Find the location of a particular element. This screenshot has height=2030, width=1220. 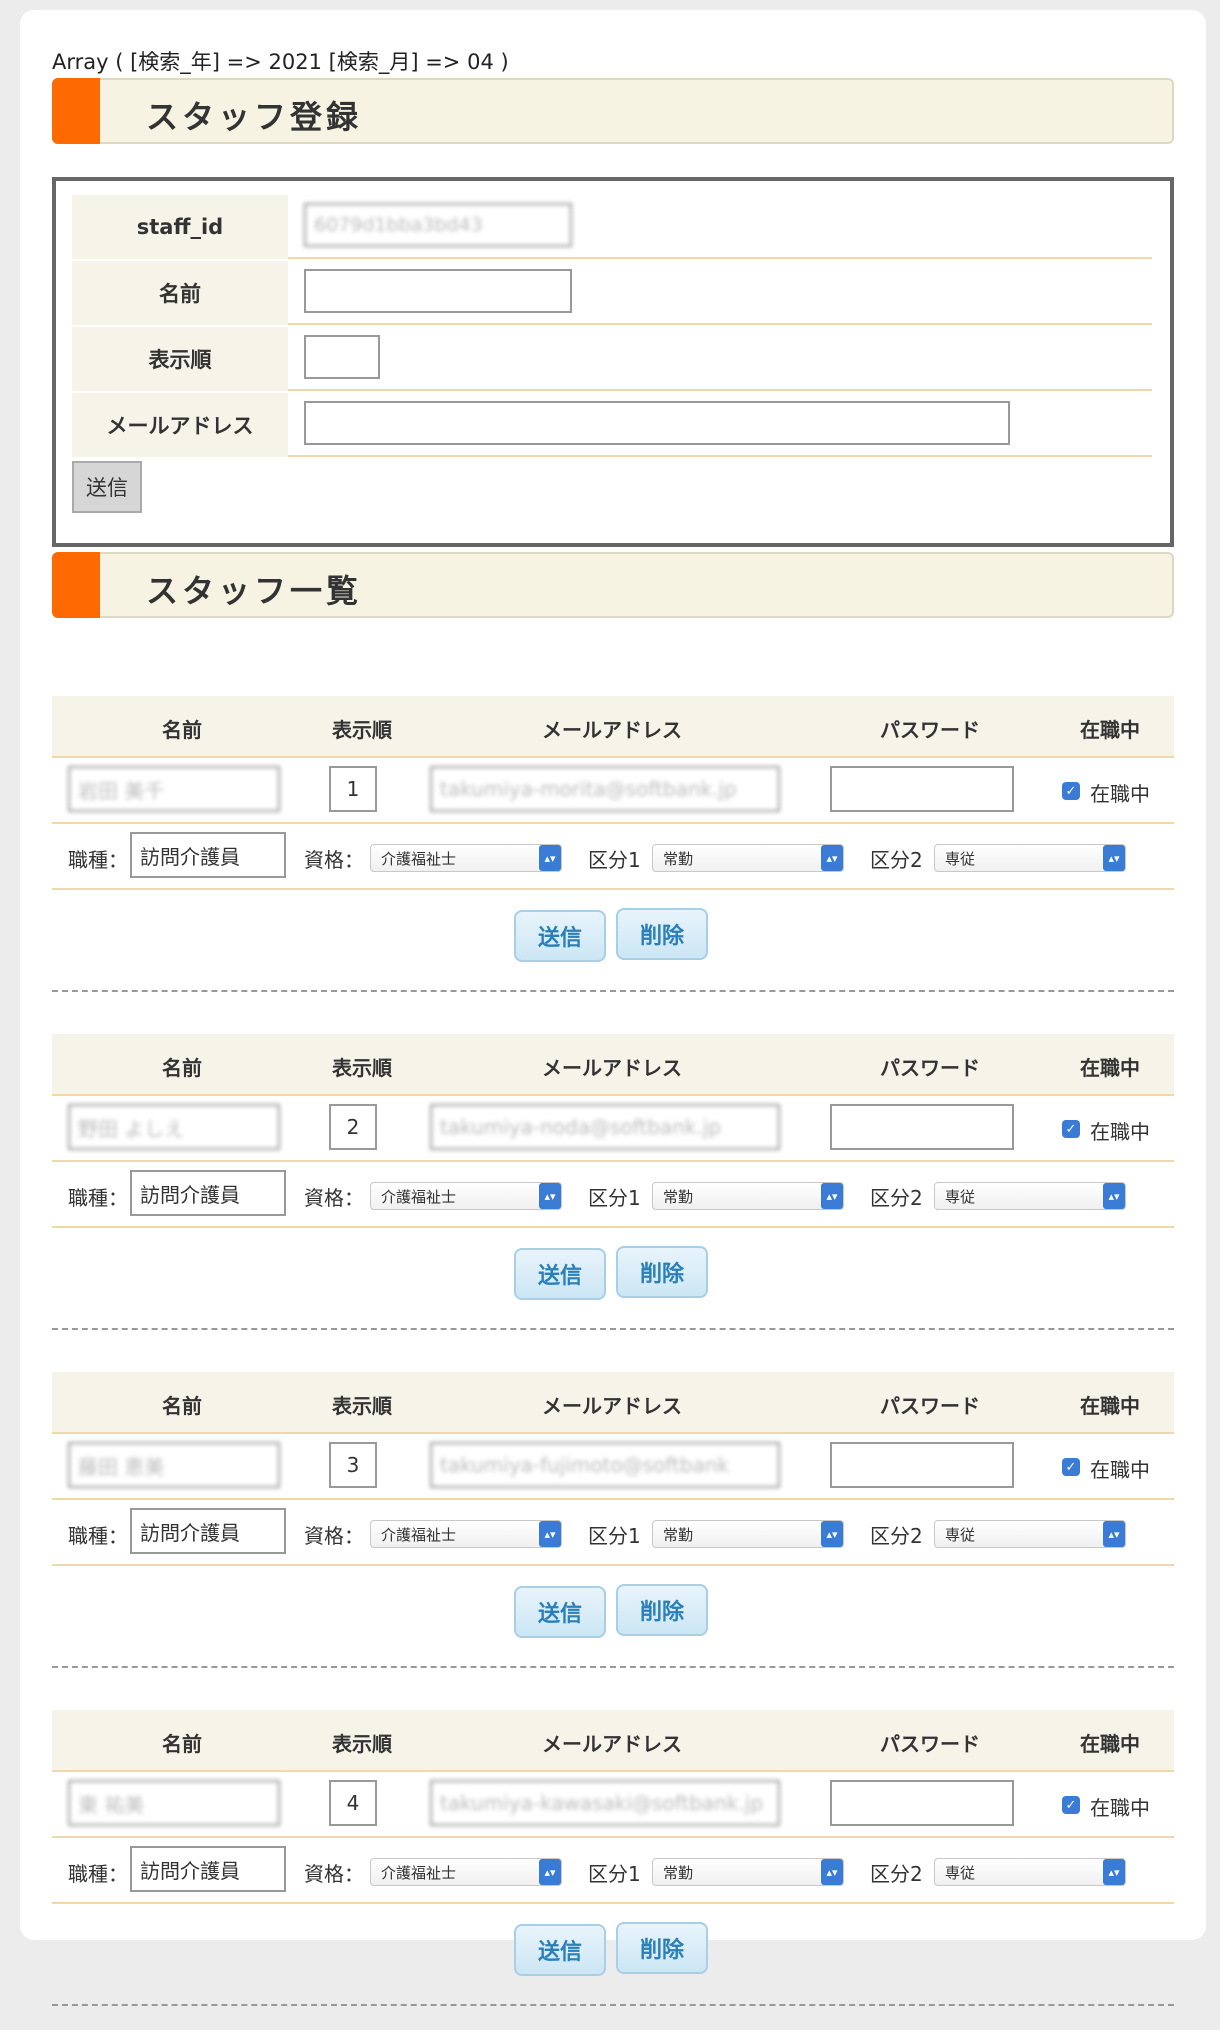

staff-name-input: 東 祐美 is located at coordinates (174, 1803).